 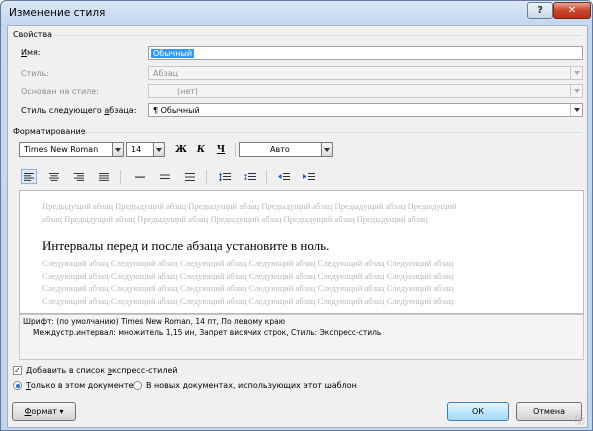 What do you see at coordinates (540, 10) in the screenshot?
I see `help-button: ?` at bounding box center [540, 10].